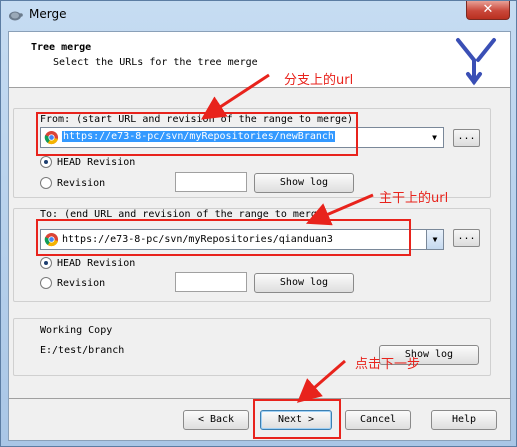  What do you see at coordinates (378, 420) in the screenshot?
I see `cancel-button: Cancel` at bounding box center [378, 420].